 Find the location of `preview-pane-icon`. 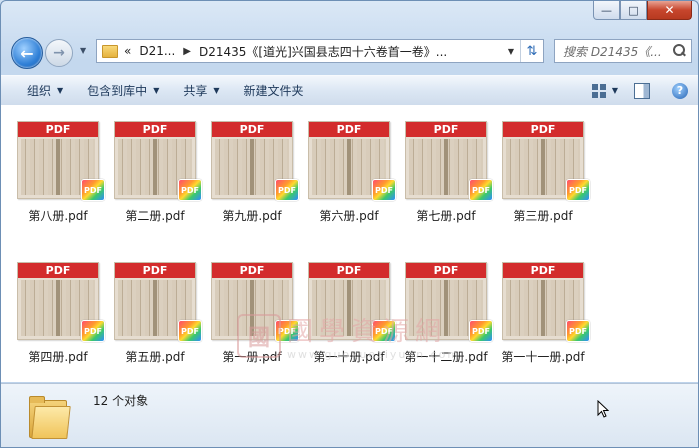

preview-pane-icon is located at coordinates (642, 90).